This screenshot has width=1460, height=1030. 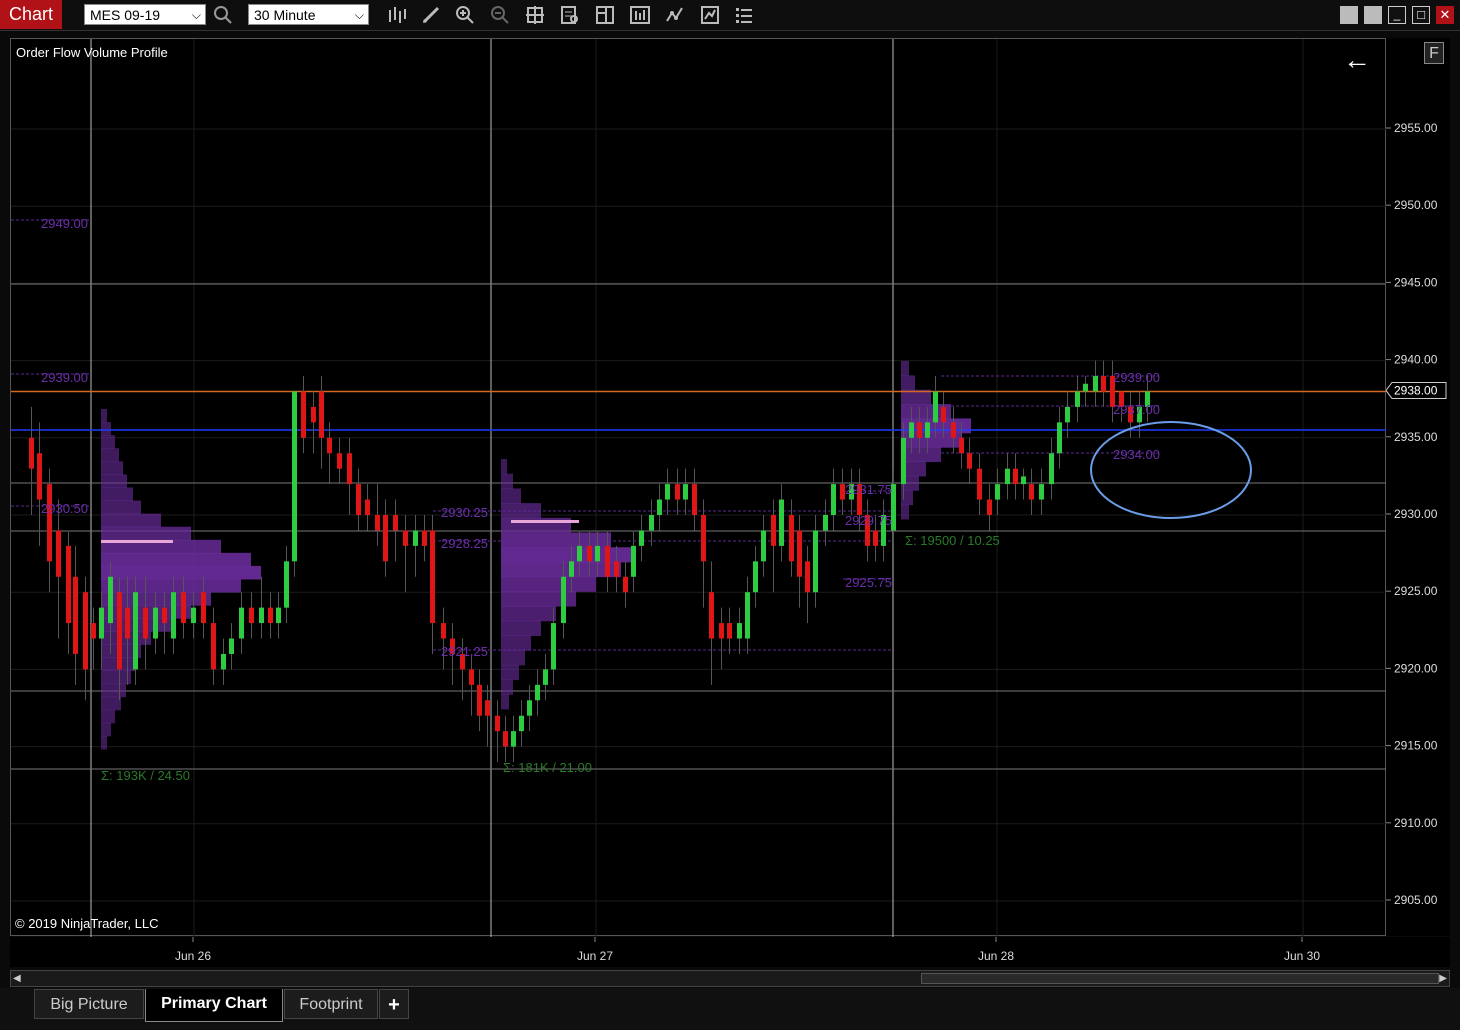 I want to click on properties-icon, so click(x=605, y=15).